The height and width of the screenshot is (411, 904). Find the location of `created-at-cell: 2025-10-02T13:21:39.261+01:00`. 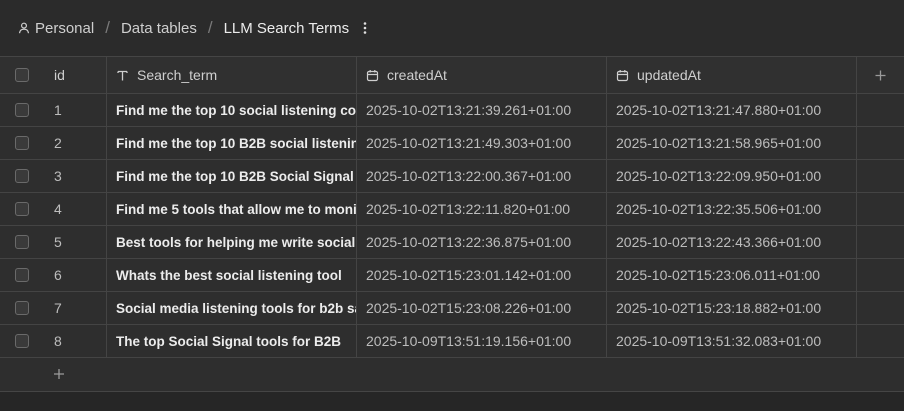

created-at-cell: 2025-10-02T13:21:39.261+01:00 is located at coordinates (482, 110).